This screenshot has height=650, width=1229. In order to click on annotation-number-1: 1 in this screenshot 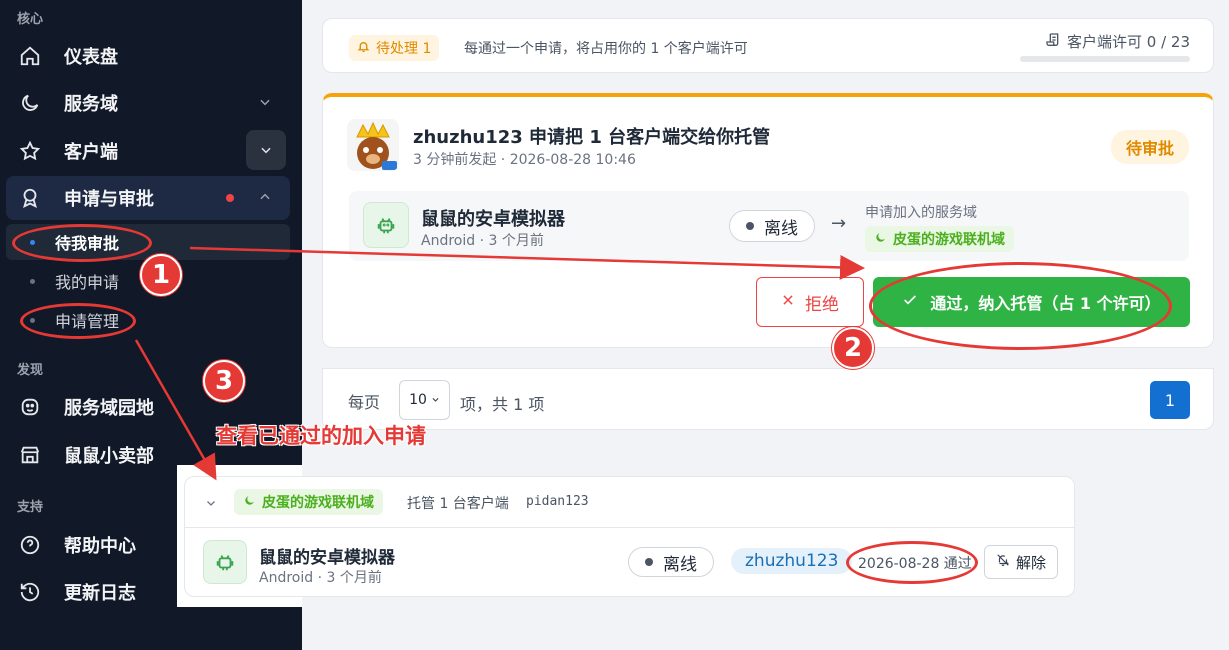, I will do `click(161, 275)`.